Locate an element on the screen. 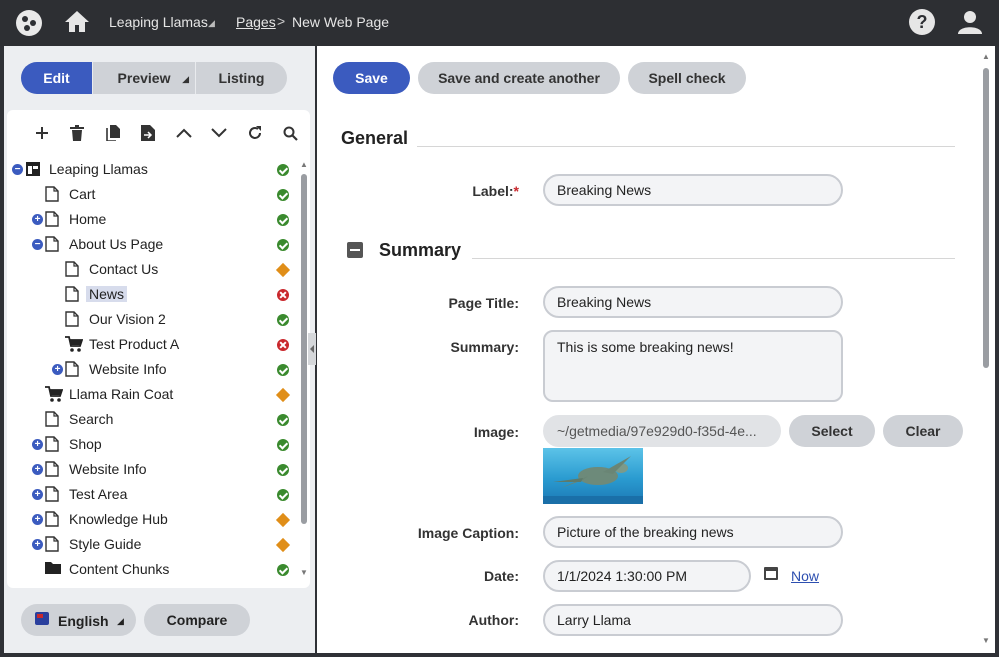 The image size is (999, 657). move-down-icon is located at coordinates (220, 133).